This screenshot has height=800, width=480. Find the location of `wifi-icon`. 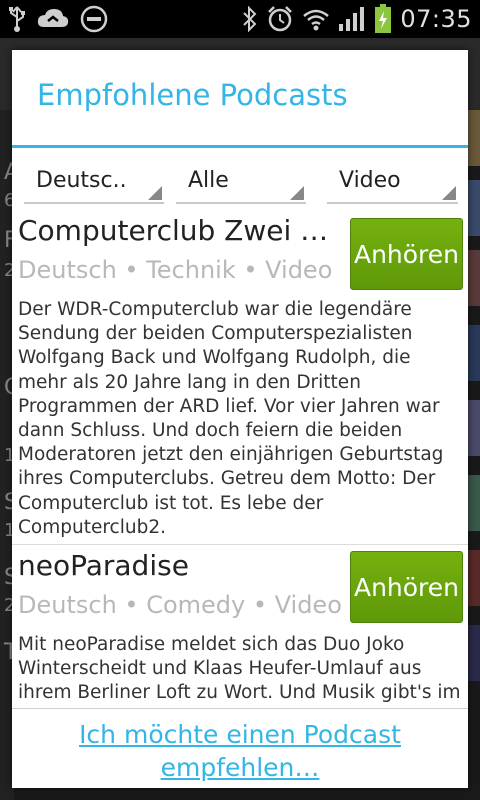

wifi-icon is located at coordinates (316, 19).